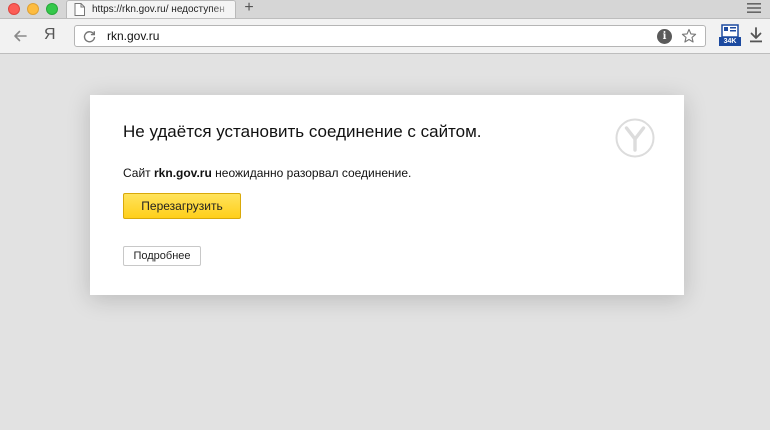 The height and width of the screenshot is (430, 770). What do you see at coordinates (20, 36) in the screenshot?
I see `back-arrow-icon` at bounding box center [20, 36].